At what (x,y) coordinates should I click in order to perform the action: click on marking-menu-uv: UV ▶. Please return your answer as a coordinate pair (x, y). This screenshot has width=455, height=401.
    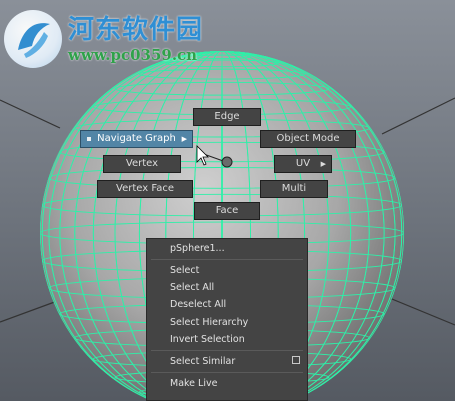
    Looking at the image, I should click on (303, 164).